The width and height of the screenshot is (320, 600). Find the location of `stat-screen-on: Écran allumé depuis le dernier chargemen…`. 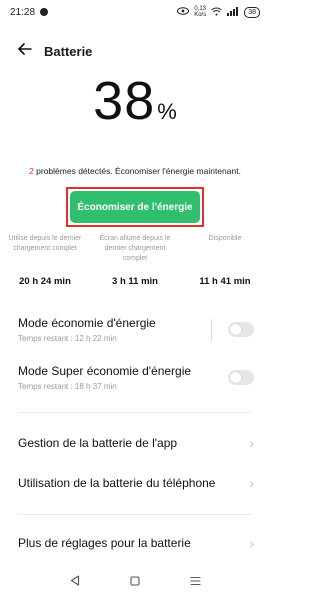

stat-screen-on: Écran allumé depuis le dernier chargemen… is located at coordinates (135, 260).